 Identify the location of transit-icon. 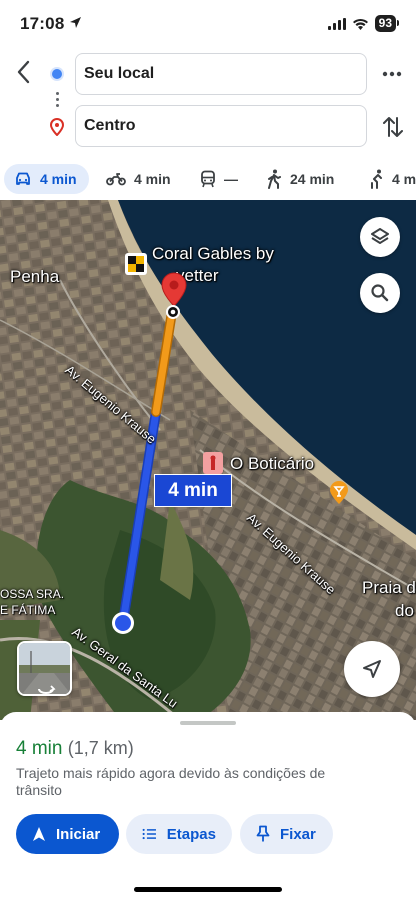
(208, 179).